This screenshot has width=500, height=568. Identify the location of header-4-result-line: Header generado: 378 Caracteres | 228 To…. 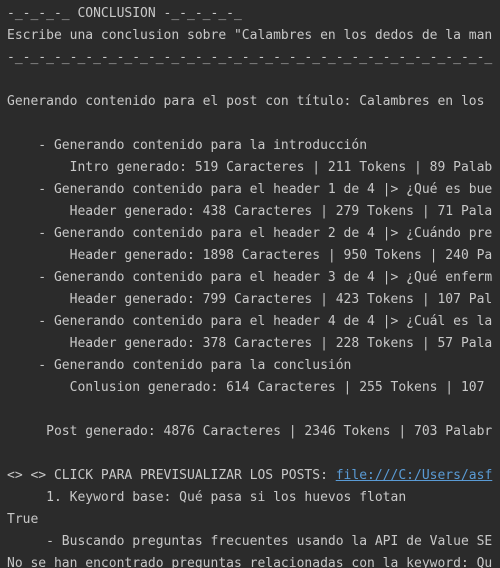
(250, 343).